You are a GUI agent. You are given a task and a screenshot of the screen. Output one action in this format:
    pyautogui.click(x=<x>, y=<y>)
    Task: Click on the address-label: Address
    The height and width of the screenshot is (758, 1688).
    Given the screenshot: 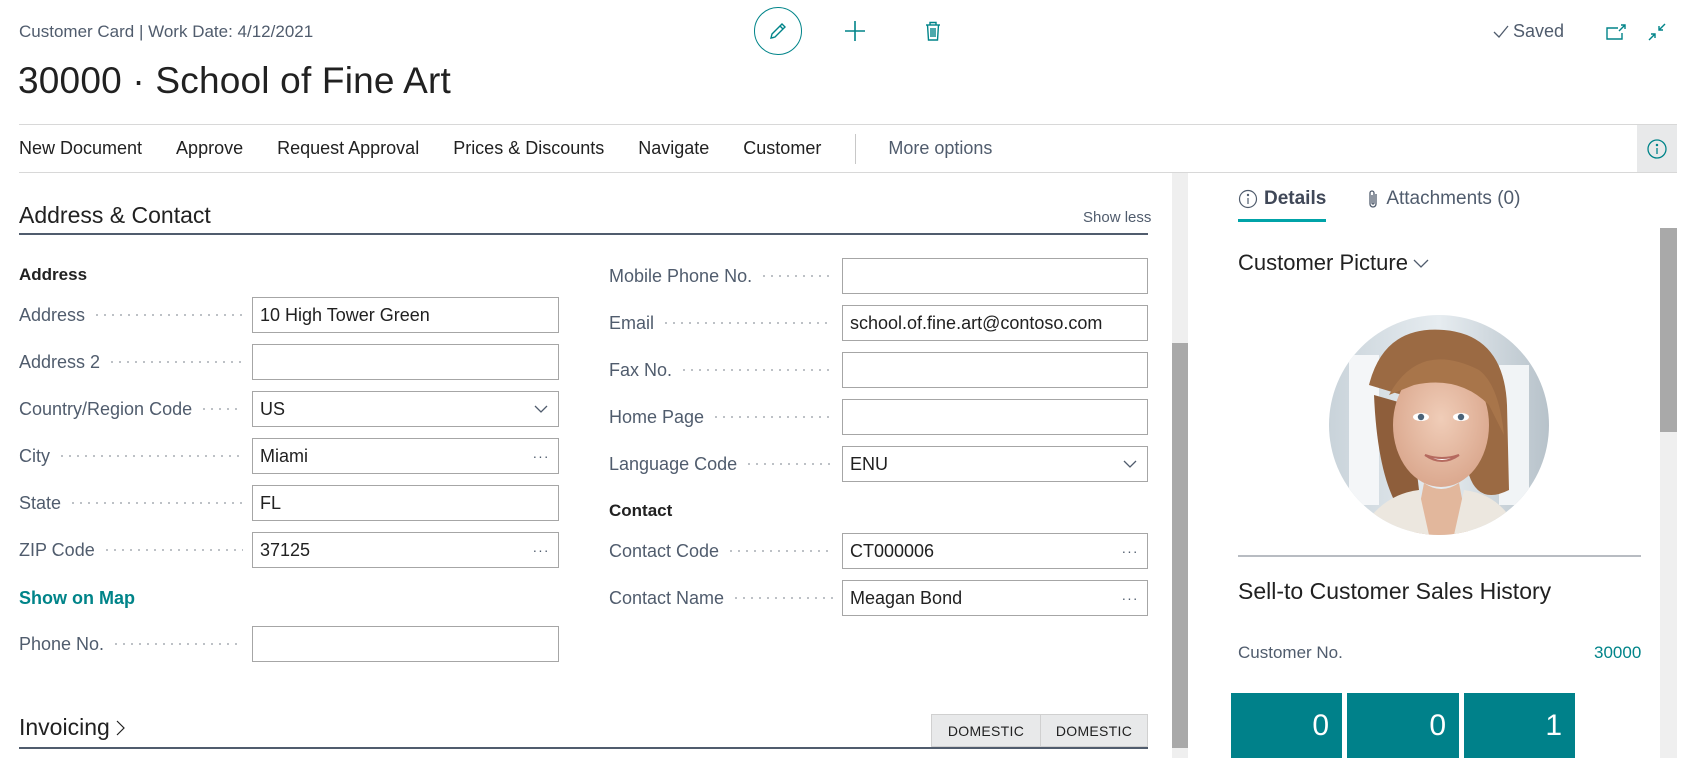 What is the action you would take?
    pyautogui.click(x=135, y=315)
    